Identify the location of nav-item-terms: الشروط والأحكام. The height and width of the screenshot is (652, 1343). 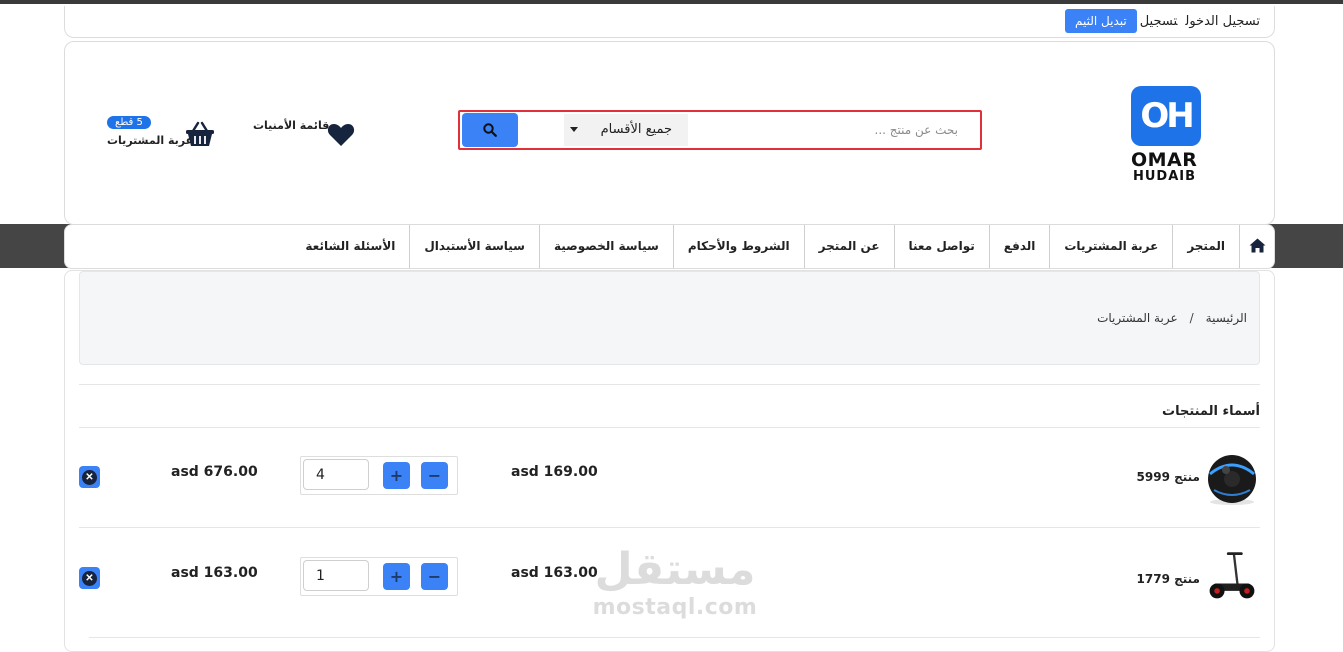
(738, 246).